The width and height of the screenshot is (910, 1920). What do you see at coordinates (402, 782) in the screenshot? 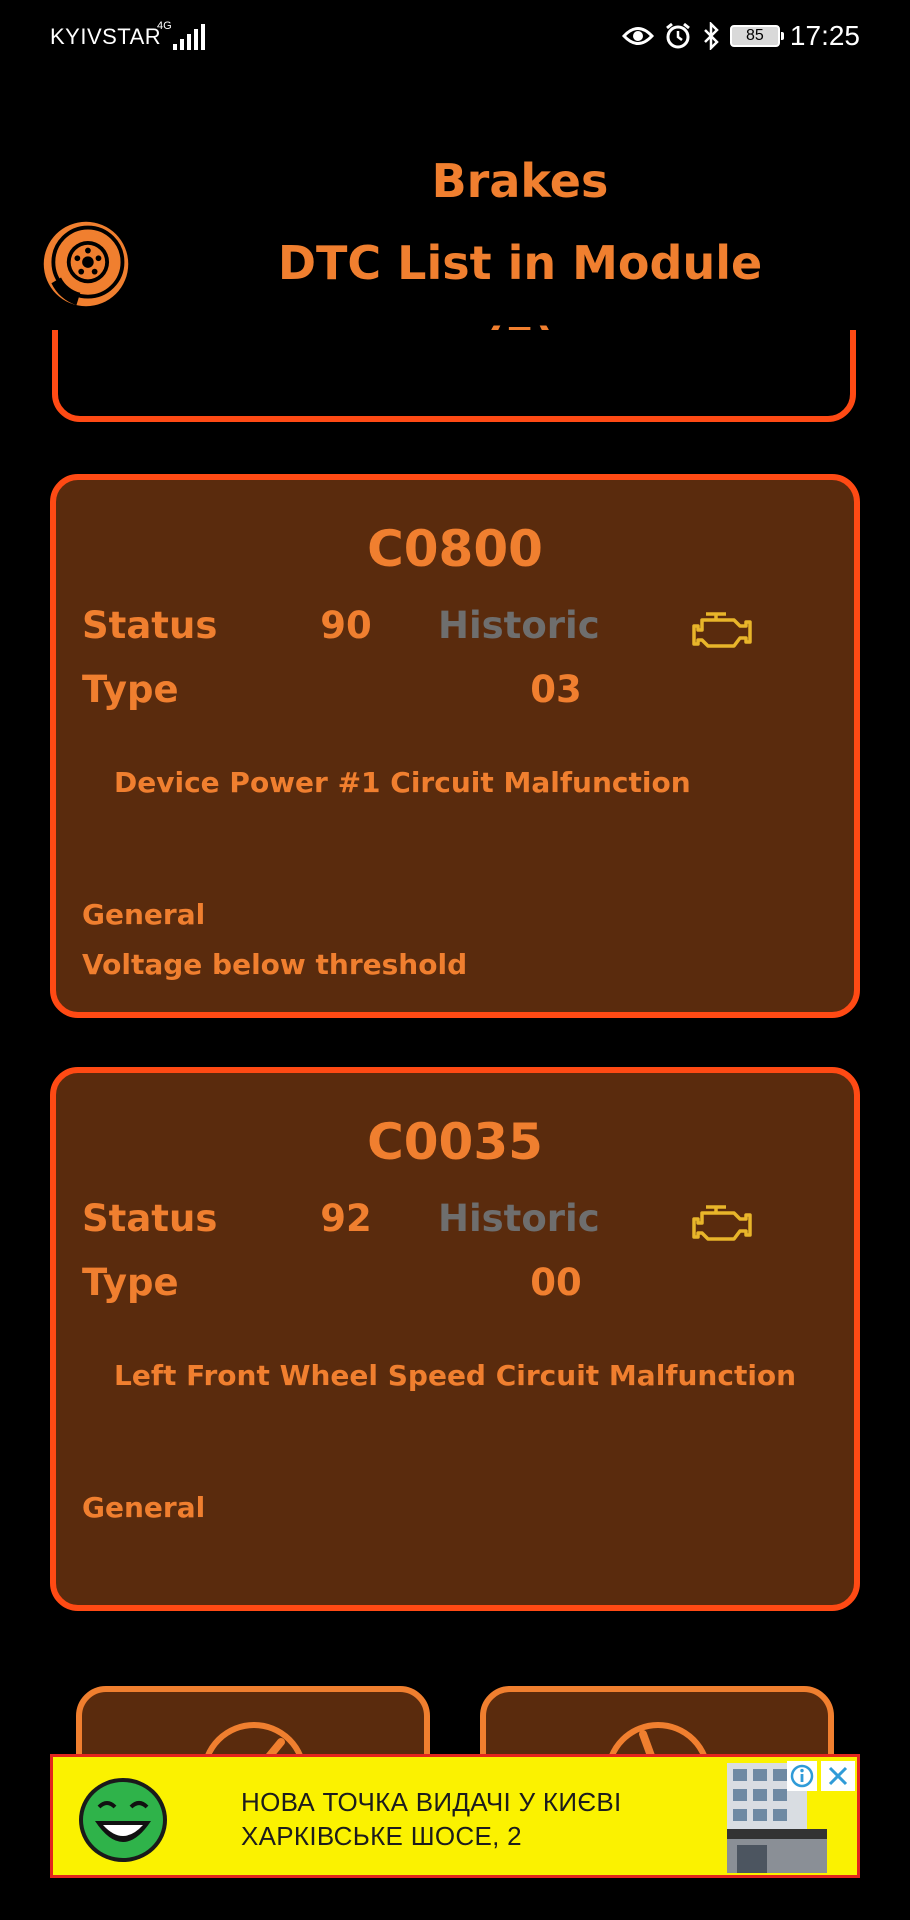
I see `dtc-description: Device Power #1 Circuit Malfunction` at bounding box center [402, 782].